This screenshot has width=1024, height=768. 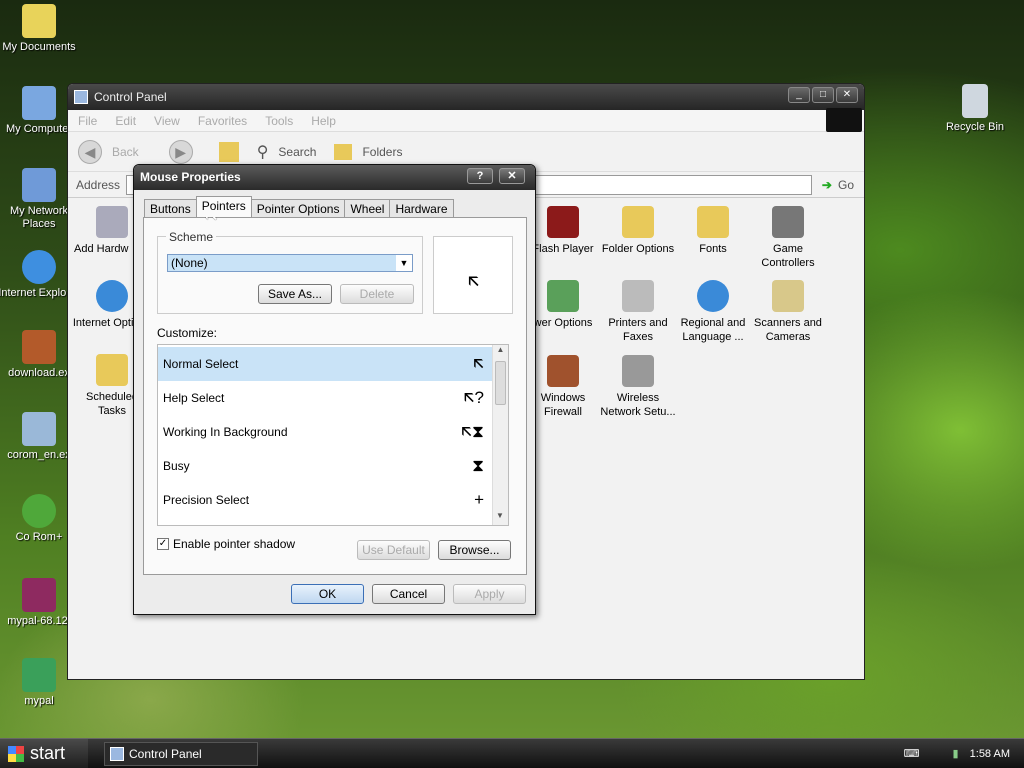 What do you see at coordinates (297, 152) in the screenshot?
I see `search-button: Search` at bounding box center [297, 152].